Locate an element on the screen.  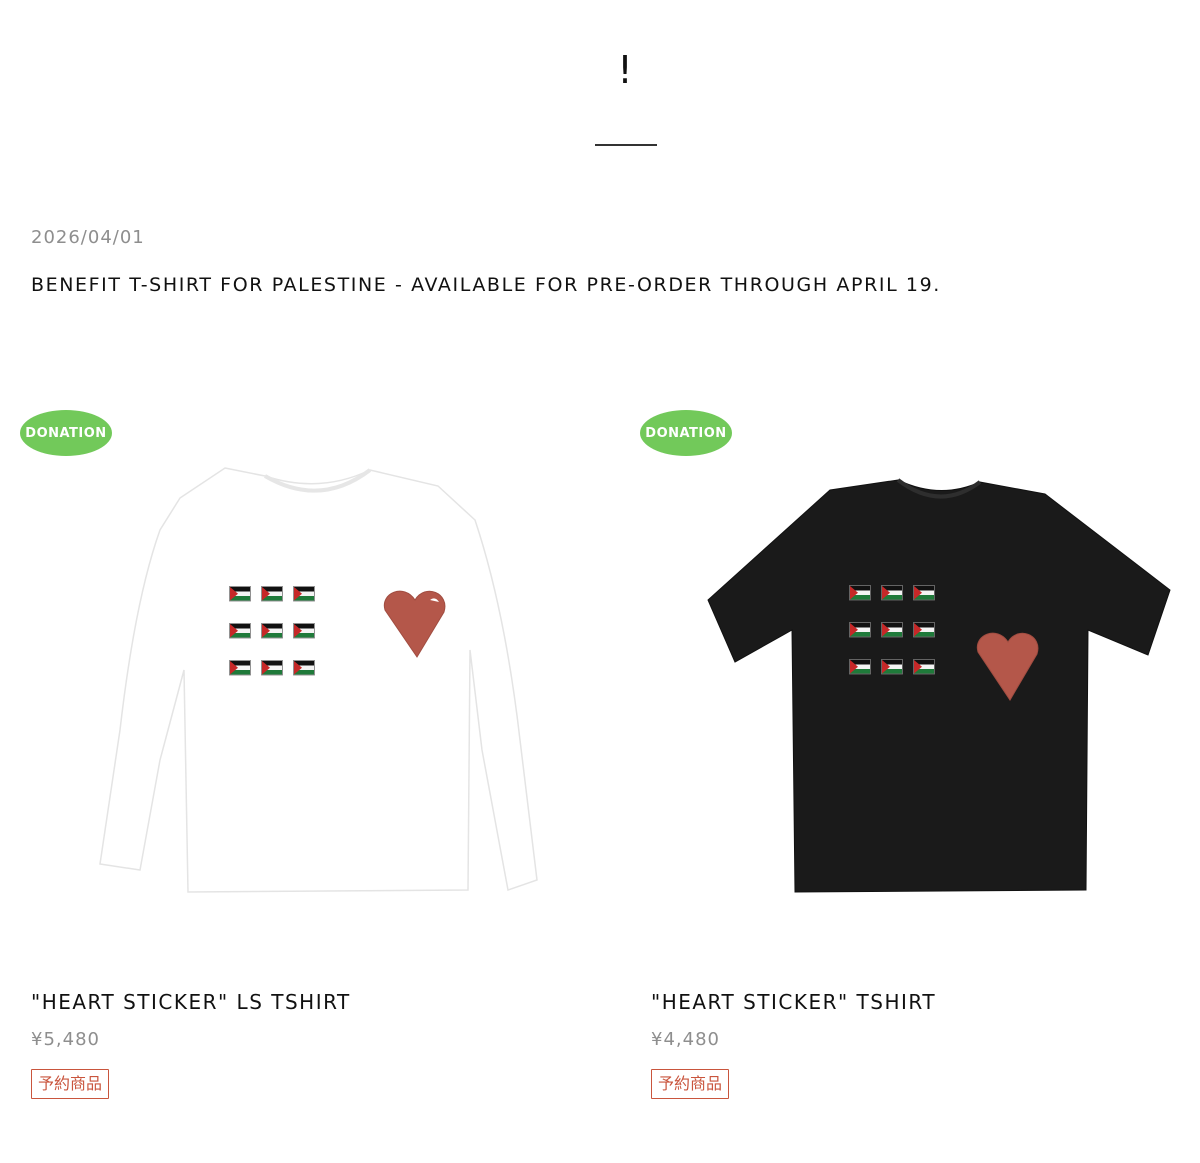
product-price: ¥5,480 is located at coordinates (65, 1039).